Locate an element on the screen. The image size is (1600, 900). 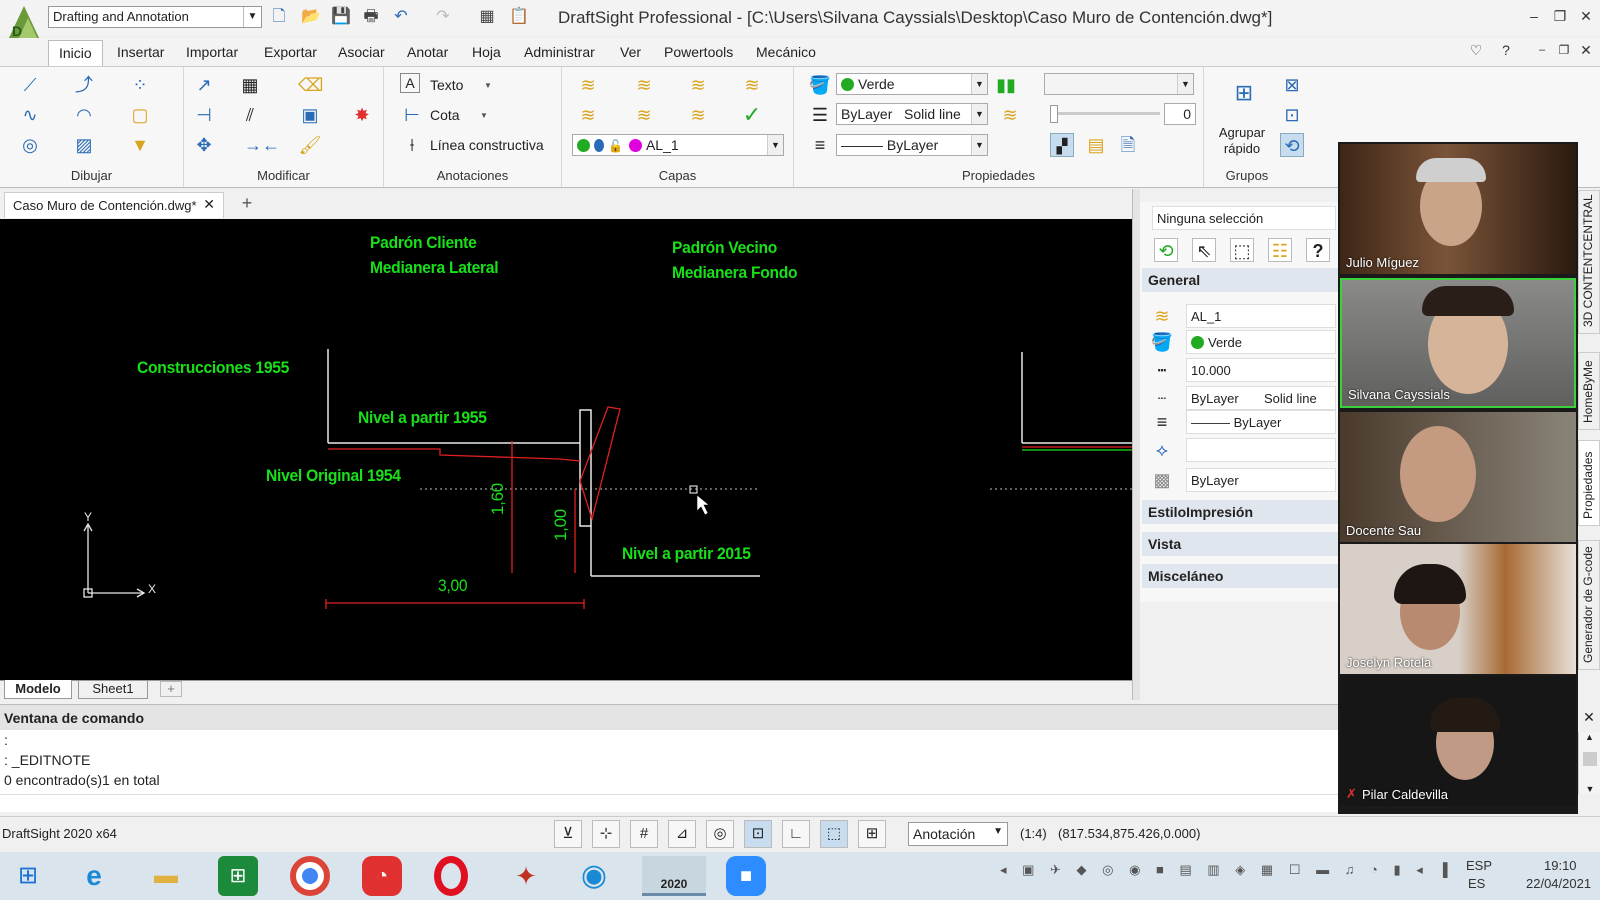
draftsight-taskbar-icon: 2020 is located at coordinates (674, 876).